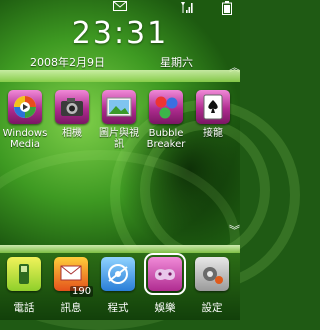  What do you see at coordinates (118, 274) in the screenshot?
I see `programs-icon` at bounding box center [118, 274].